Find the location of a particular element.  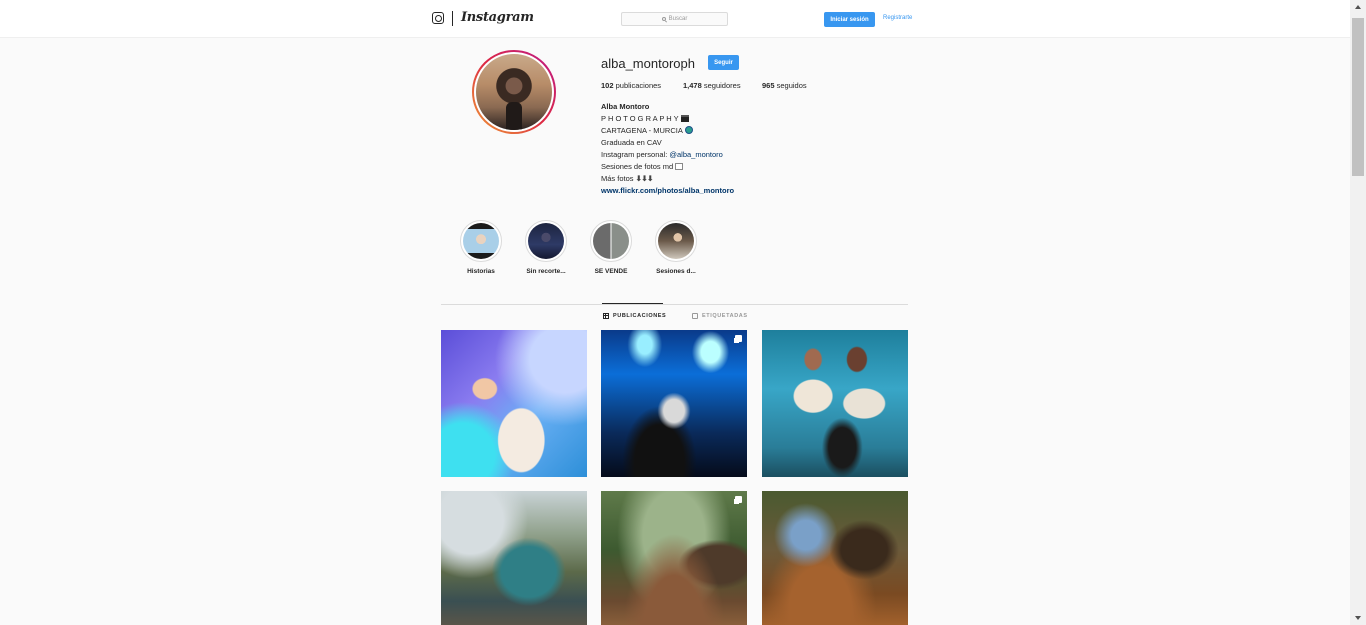

bio-line: P H O T O G R A P H Y is located at coordinates (667, 119).